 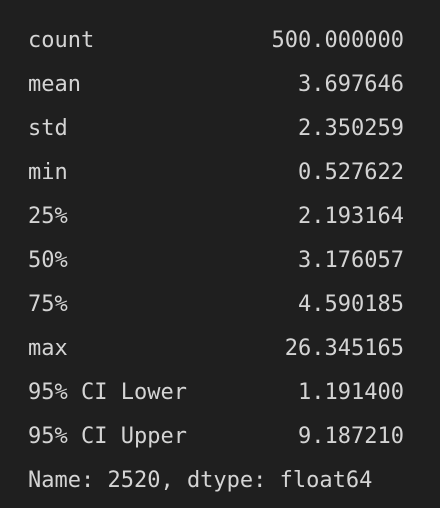 I want to click on stat-row-75: 75% 4.590185, so click(x=216, y=304).